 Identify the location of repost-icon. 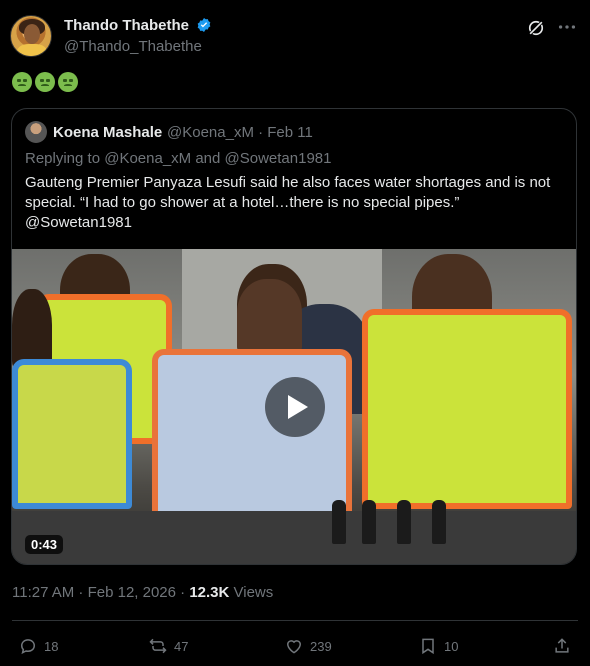
(158, 646).